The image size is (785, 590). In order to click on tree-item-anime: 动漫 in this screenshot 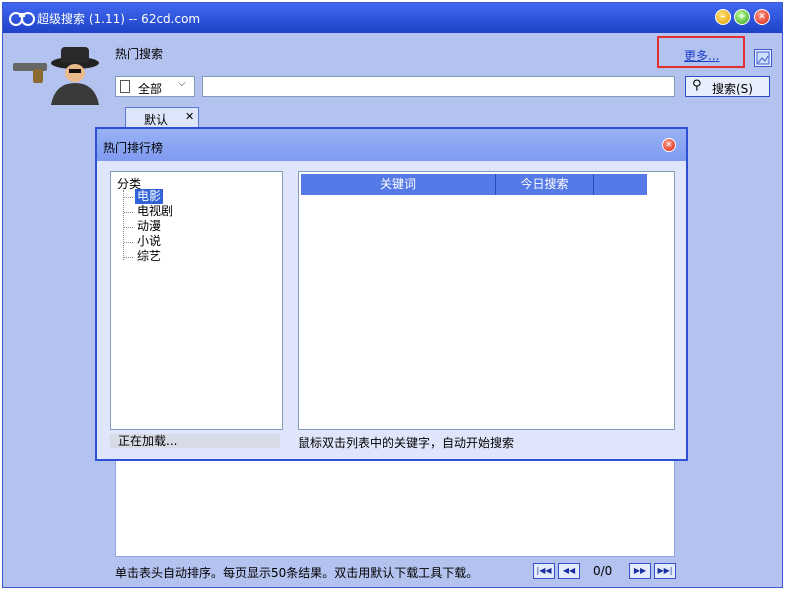, I will do `click(149, 226)`.